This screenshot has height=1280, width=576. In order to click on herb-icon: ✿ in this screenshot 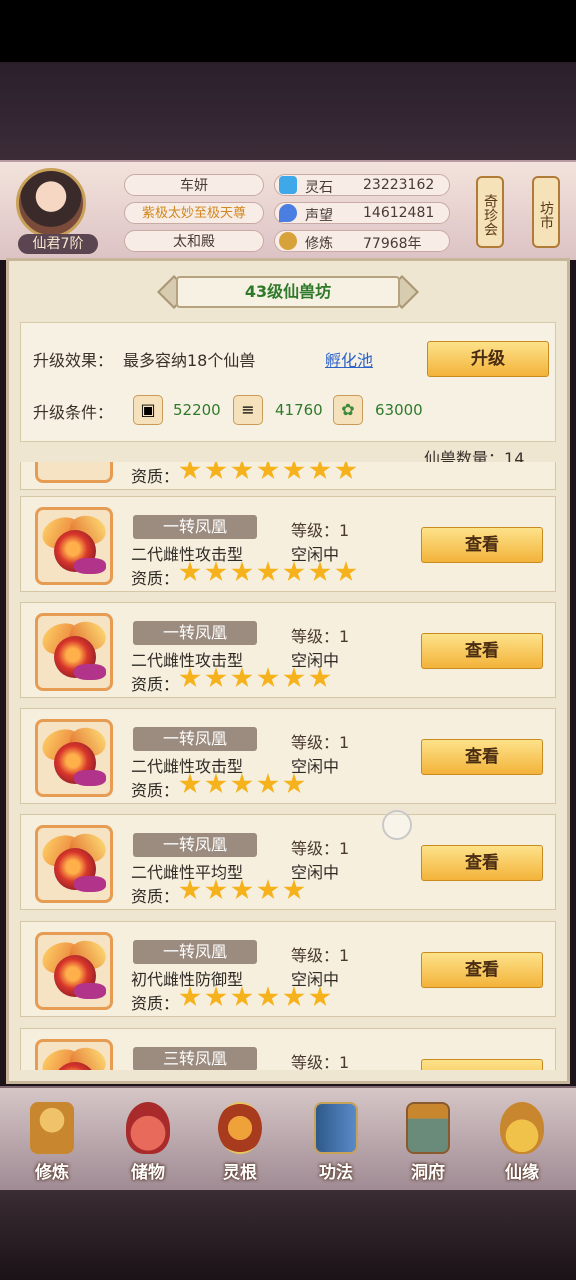, I will do `click(348, 410)`.